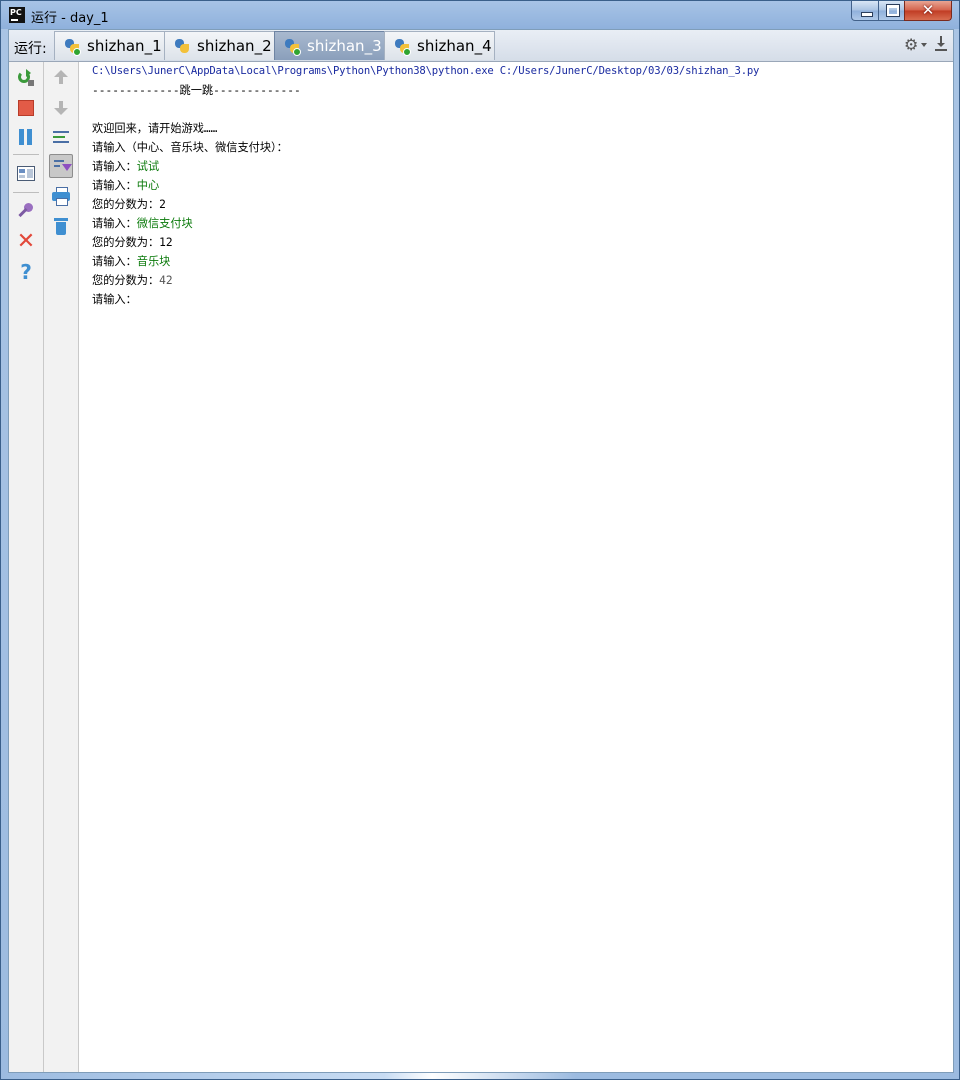 The width and height of the screenshot is (960, 1080). Describe the element at coordinates (166, 242) in the screenshot. I see `score-value: 12` at that location.